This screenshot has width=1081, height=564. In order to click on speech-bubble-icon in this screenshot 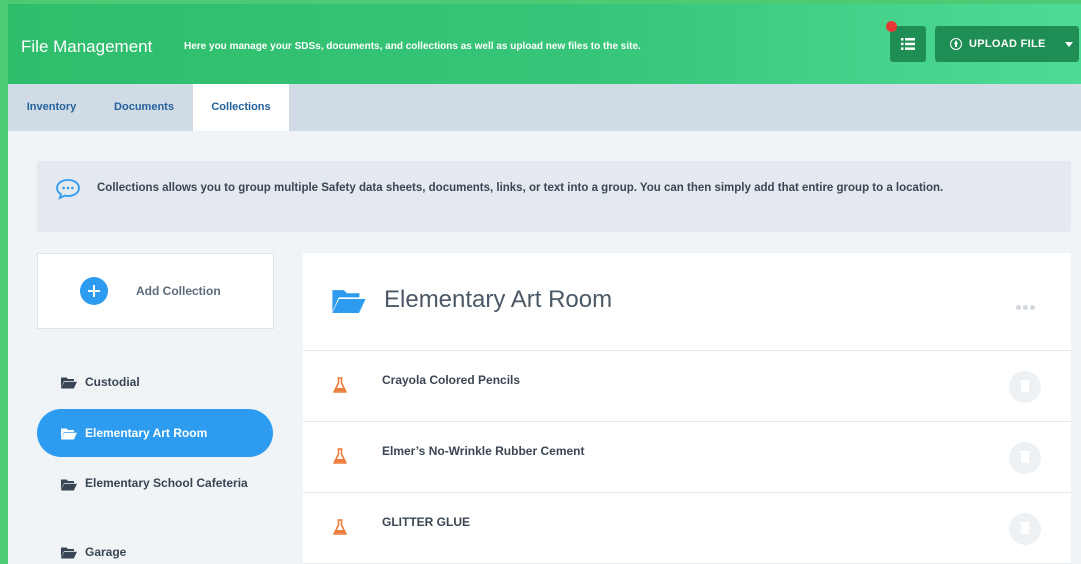, I will do `click(68, 189)`.